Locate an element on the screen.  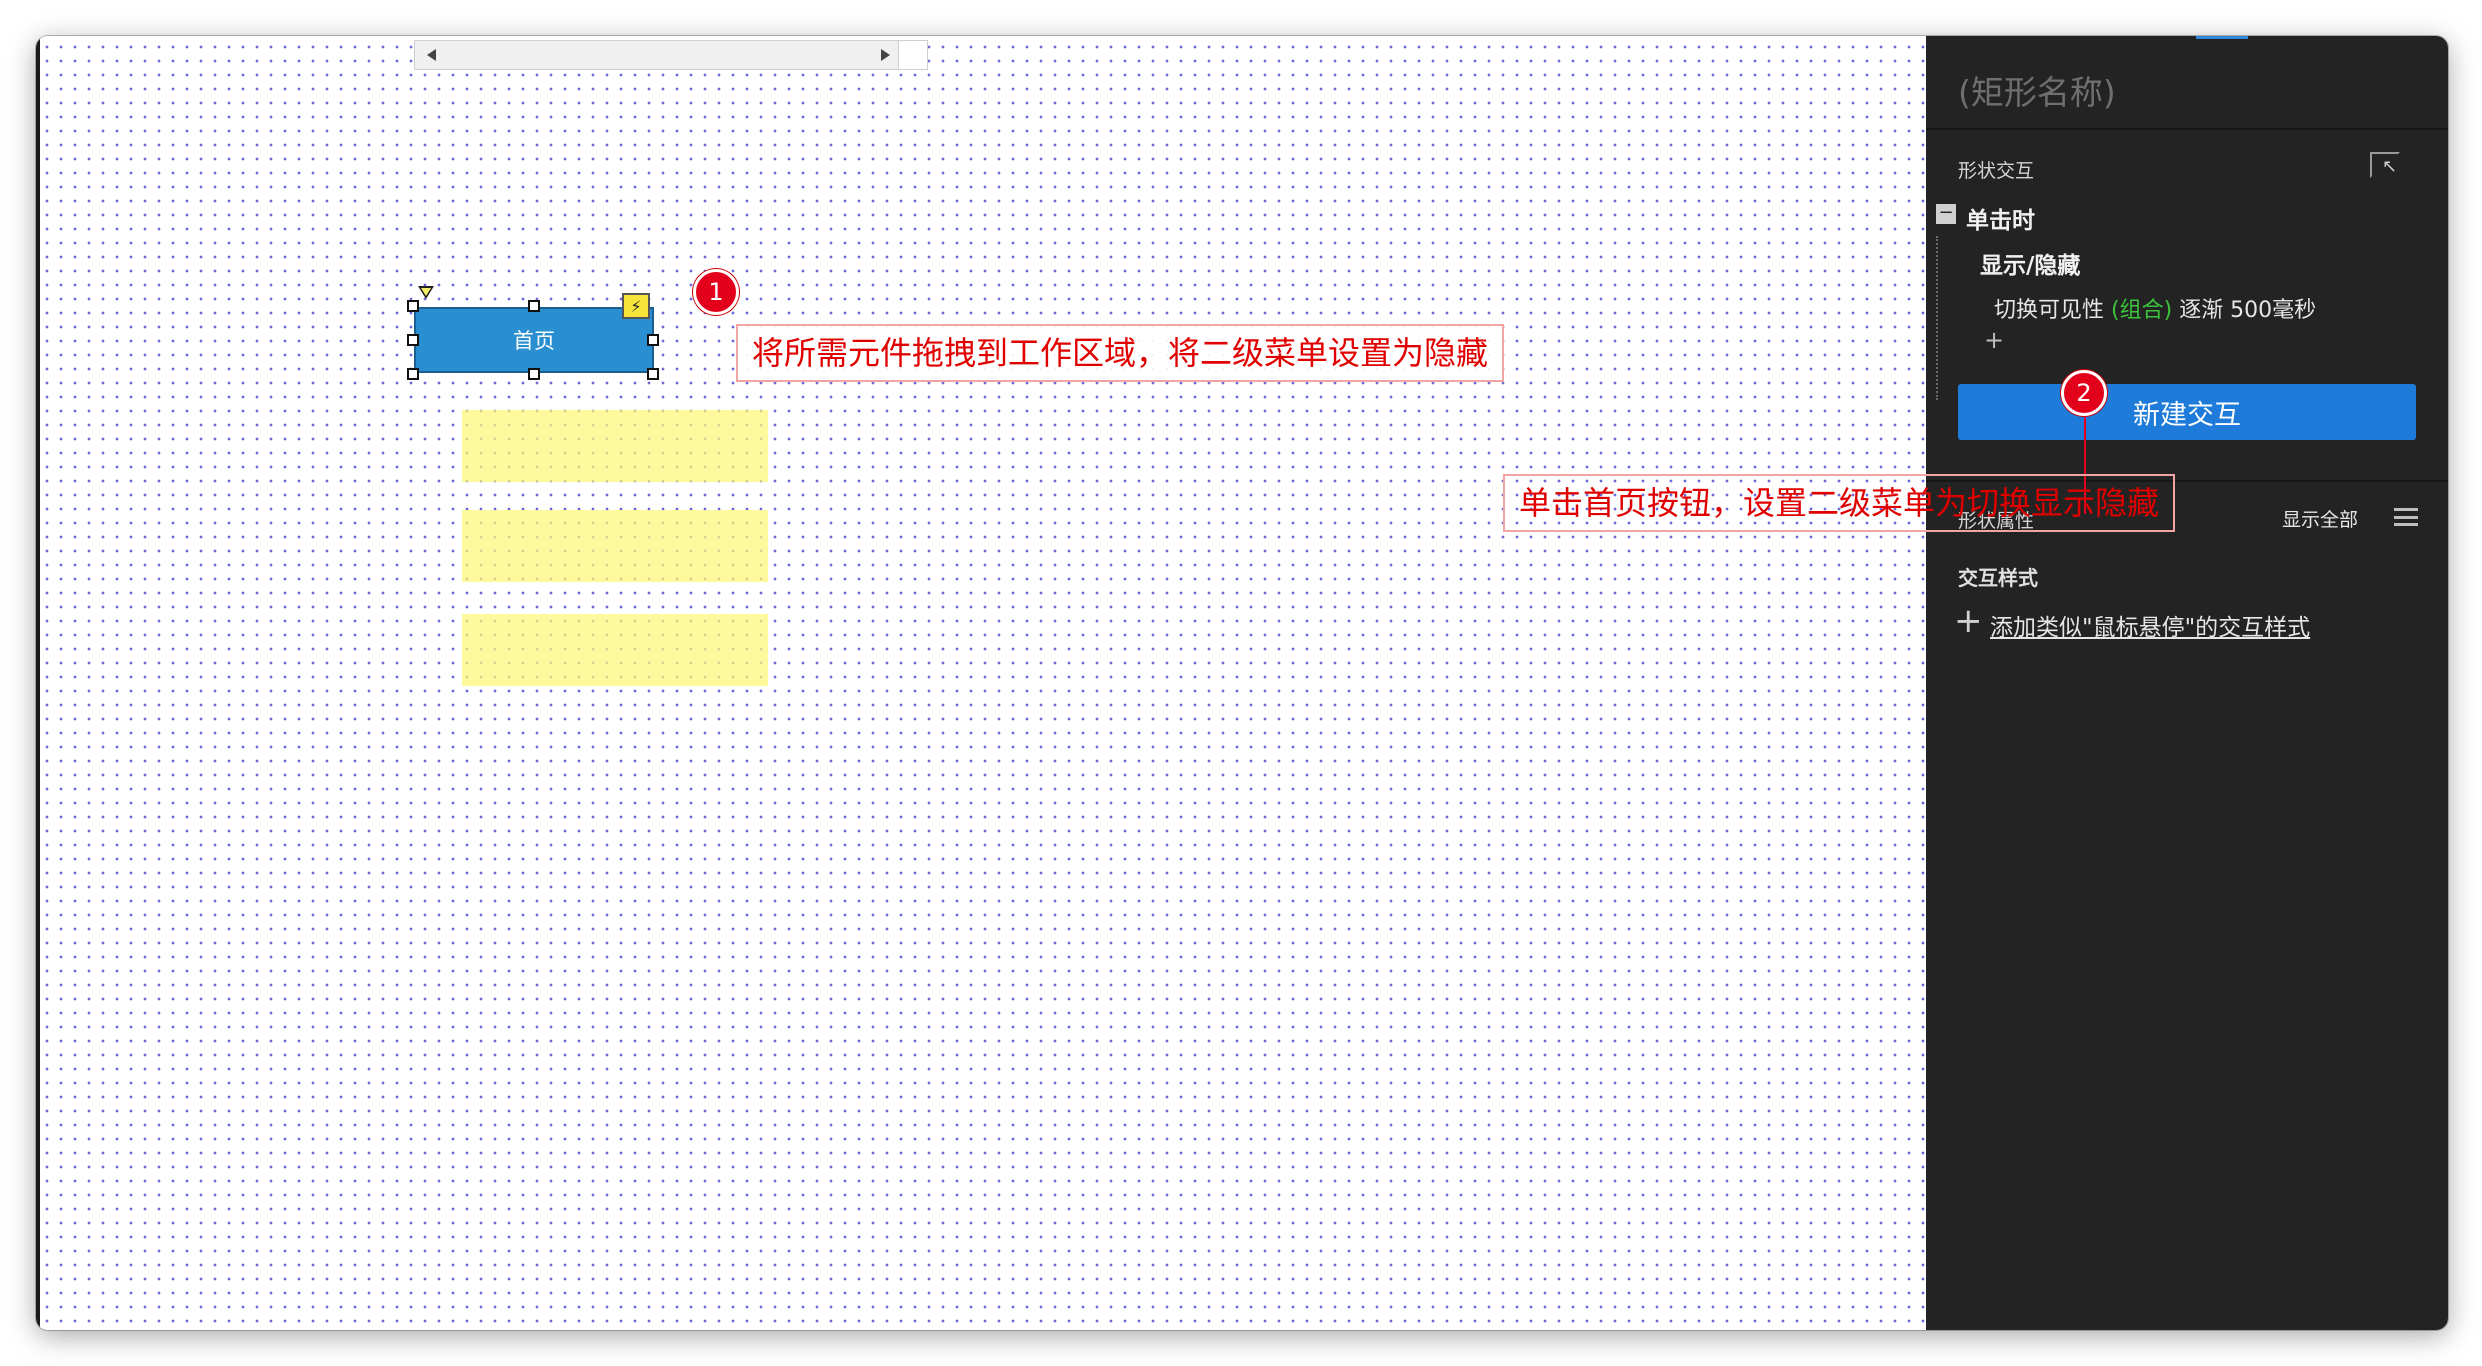
panel-divider is located at coordinates (2187, 129).